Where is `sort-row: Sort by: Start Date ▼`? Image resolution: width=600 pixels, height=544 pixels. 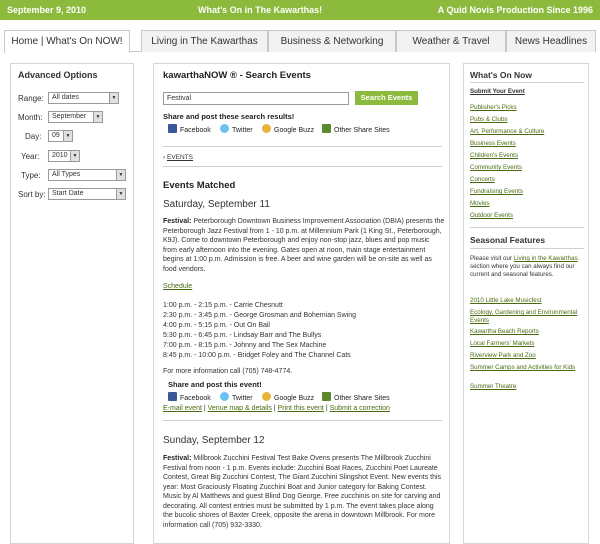
sort-row: Sort by: Start Date ▼ is located at coordinates (73, 194).